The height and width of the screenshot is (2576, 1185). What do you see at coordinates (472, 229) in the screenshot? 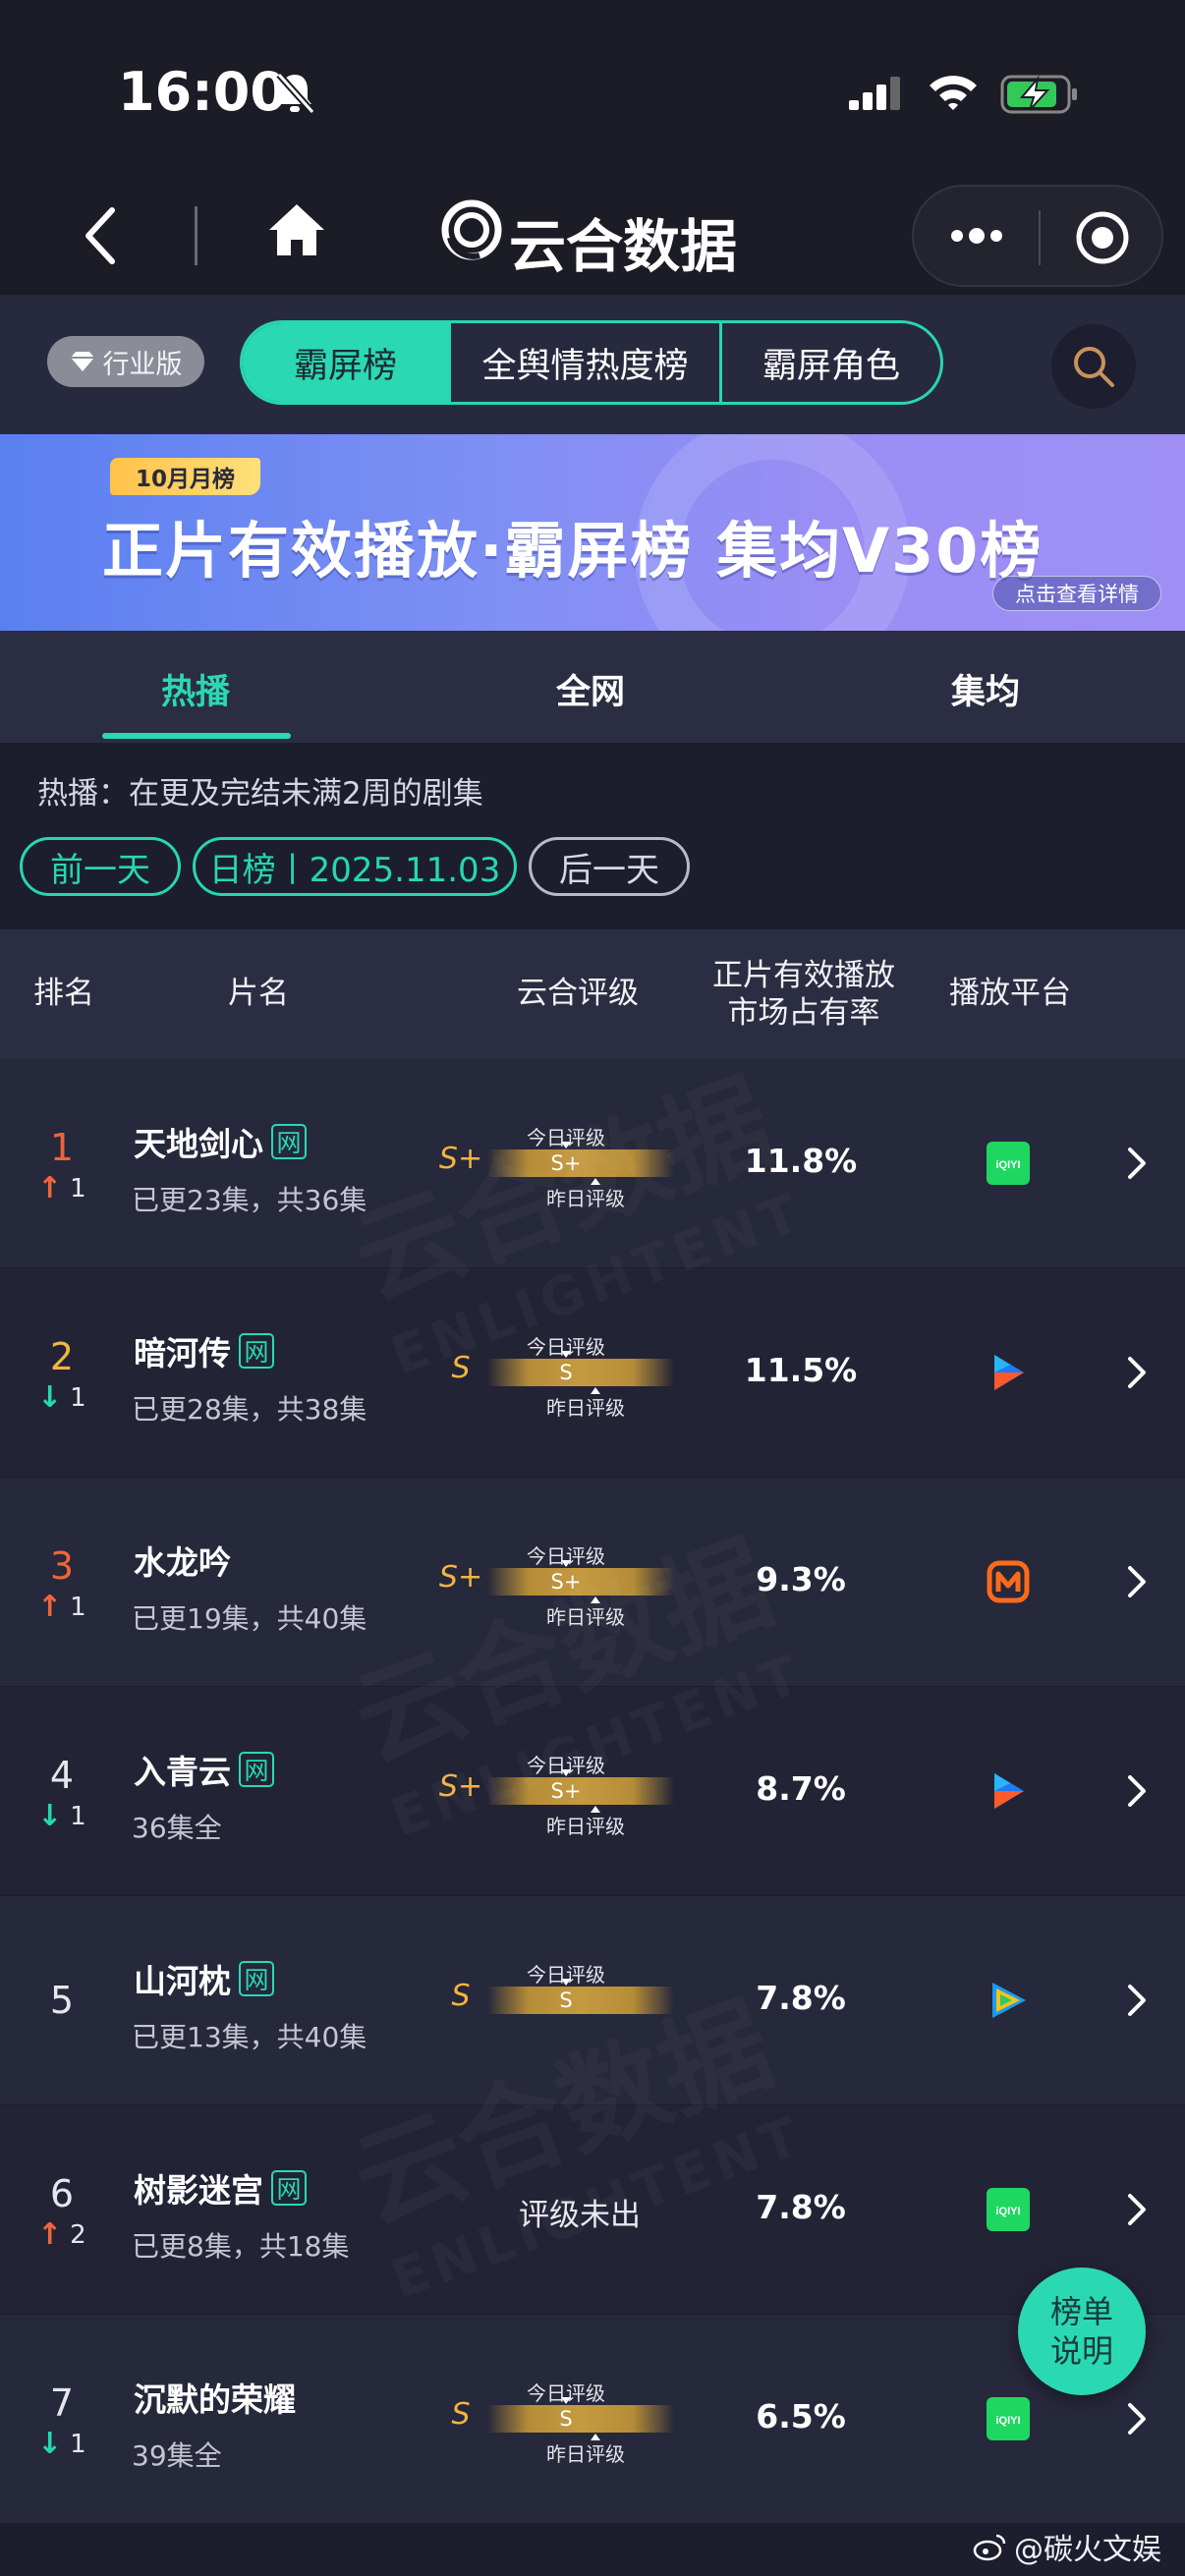
I see `yunhe-logo-icon` at bounding box center [472, 229].